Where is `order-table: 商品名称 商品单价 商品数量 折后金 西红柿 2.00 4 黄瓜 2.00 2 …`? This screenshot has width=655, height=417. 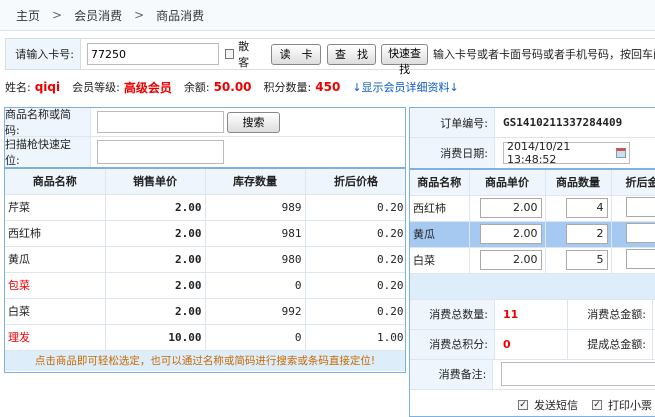 order-table: 商品名称 商品单价 商品数量 折后金 西红柿 2.00 4 黄瓜 2.00 2 … is located at coordinates (532, 221).